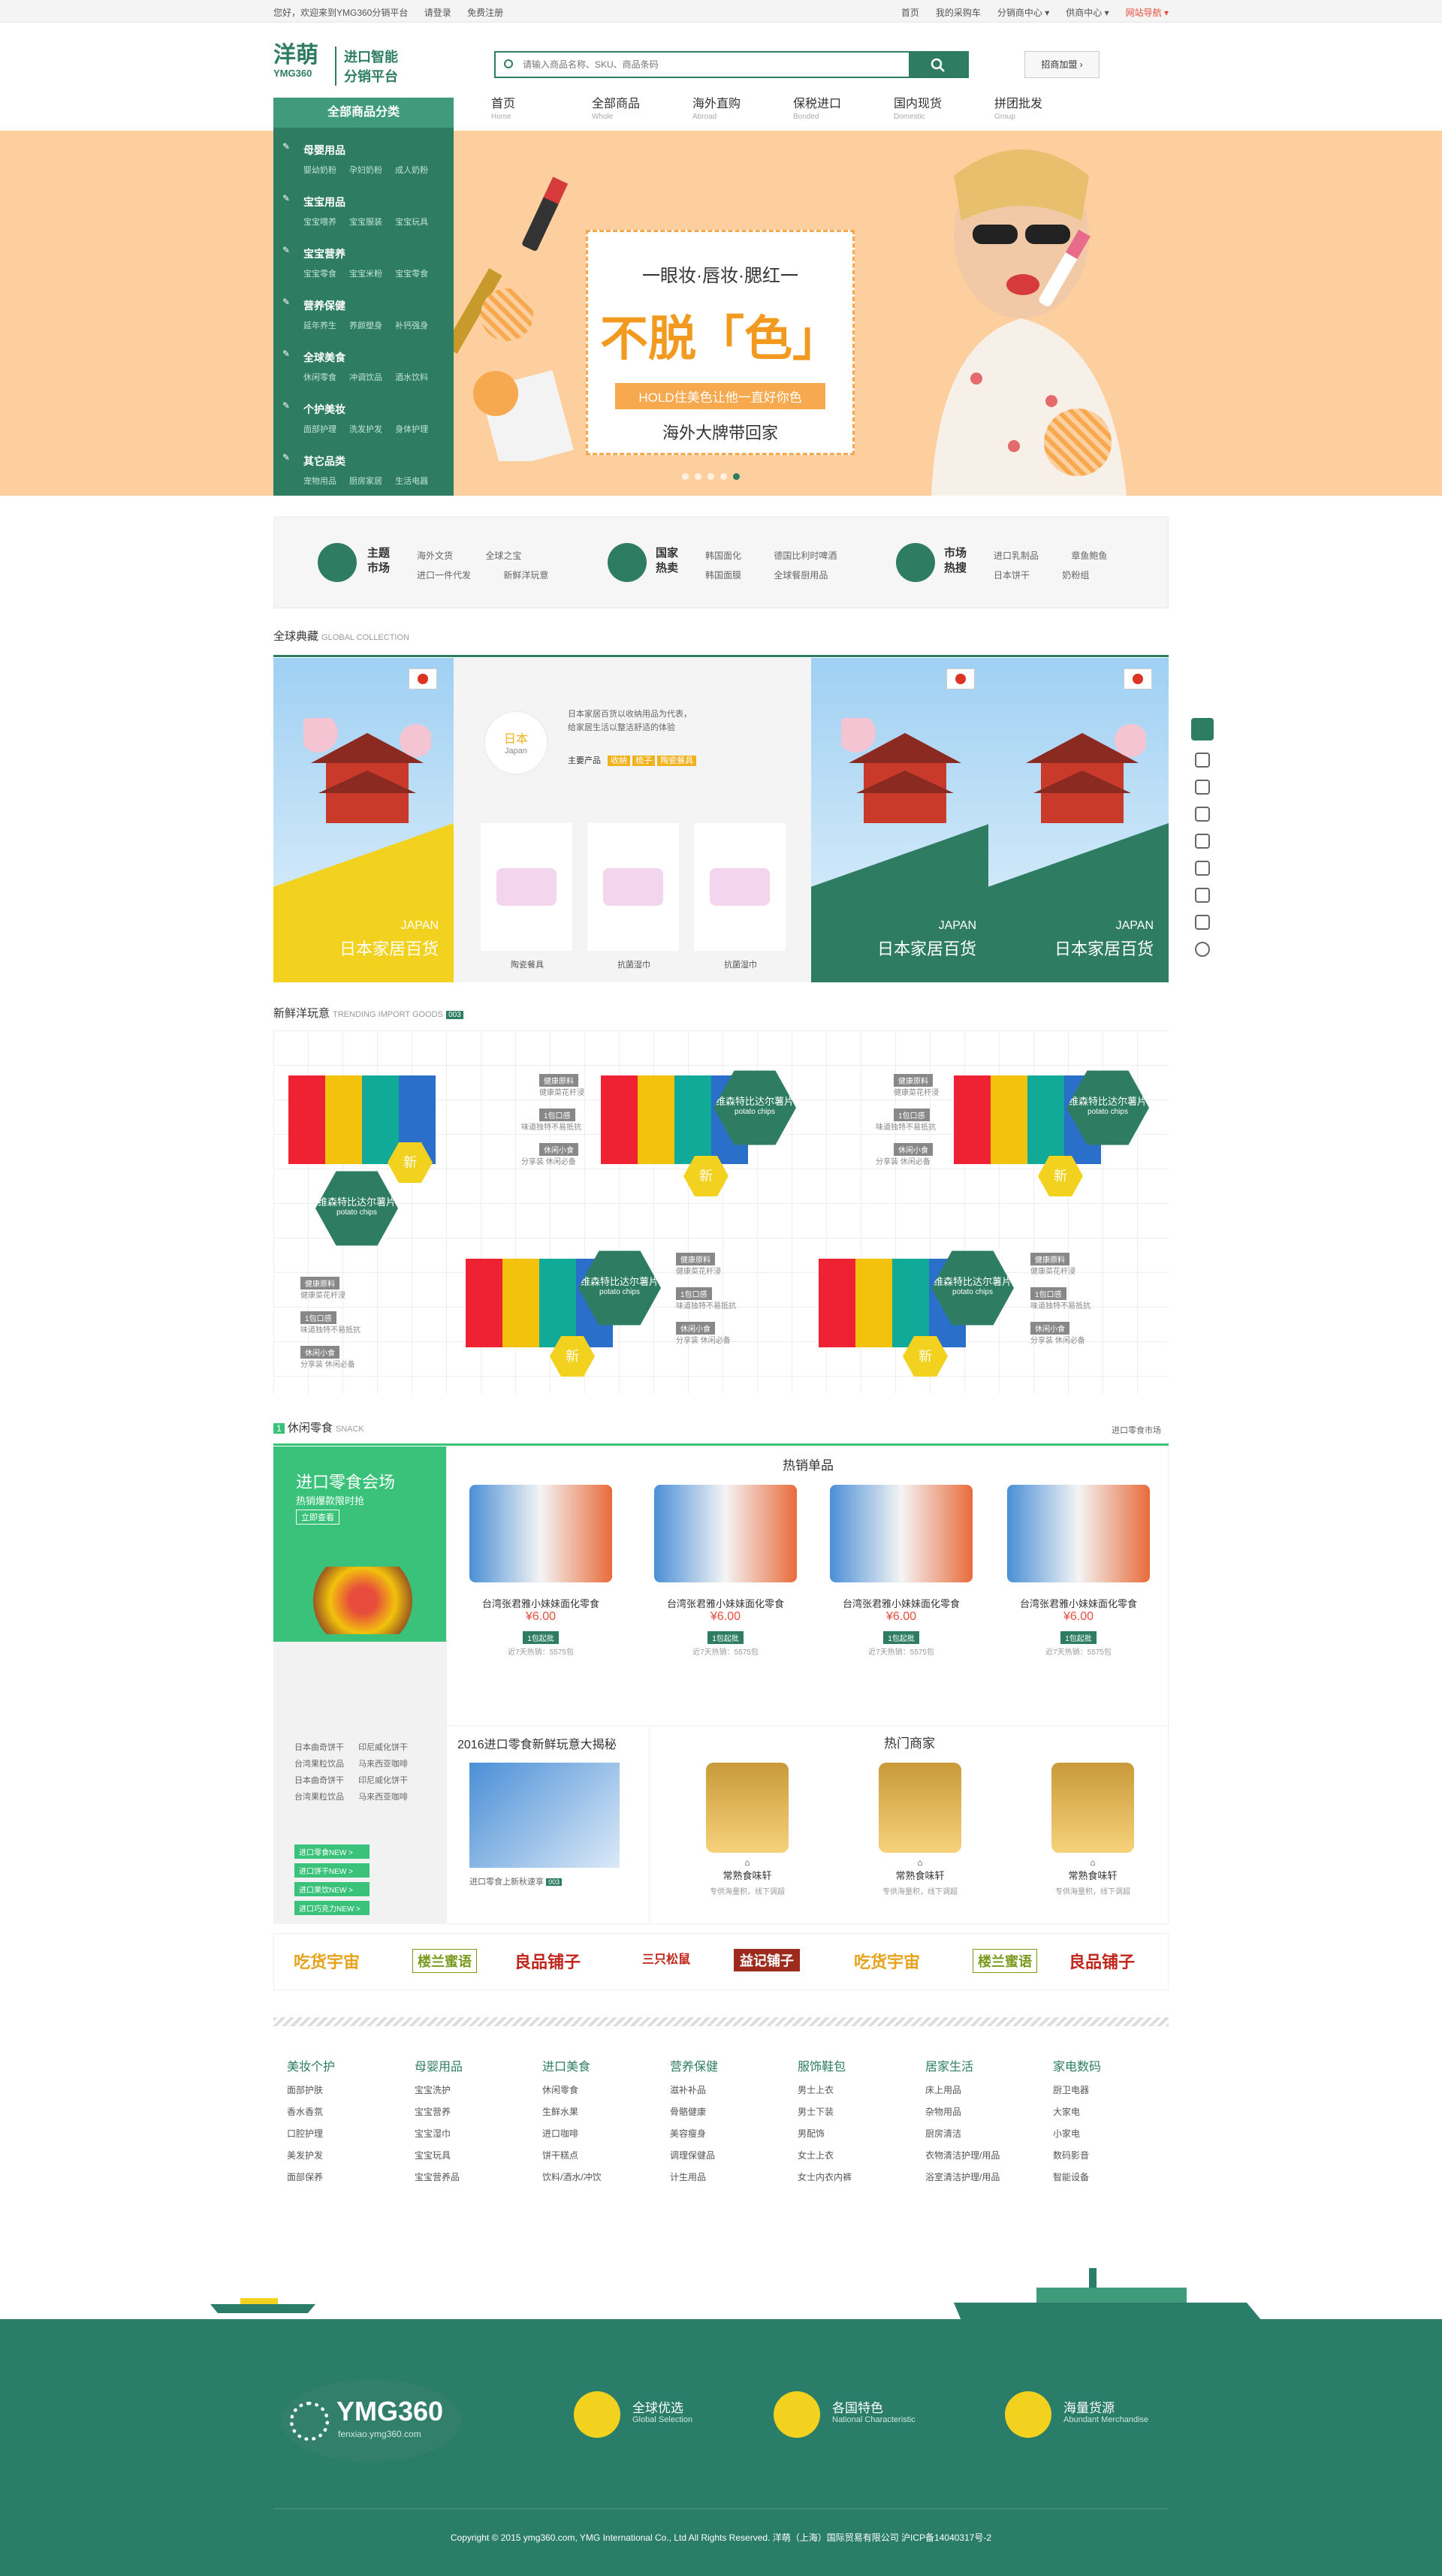 The width and height of the screenshot is (1442, 2576). What do you see at coordinates (959, 12) in the screenshot?
I see `top-link-cart: 我的采购车` at bounding box center [959, 12].